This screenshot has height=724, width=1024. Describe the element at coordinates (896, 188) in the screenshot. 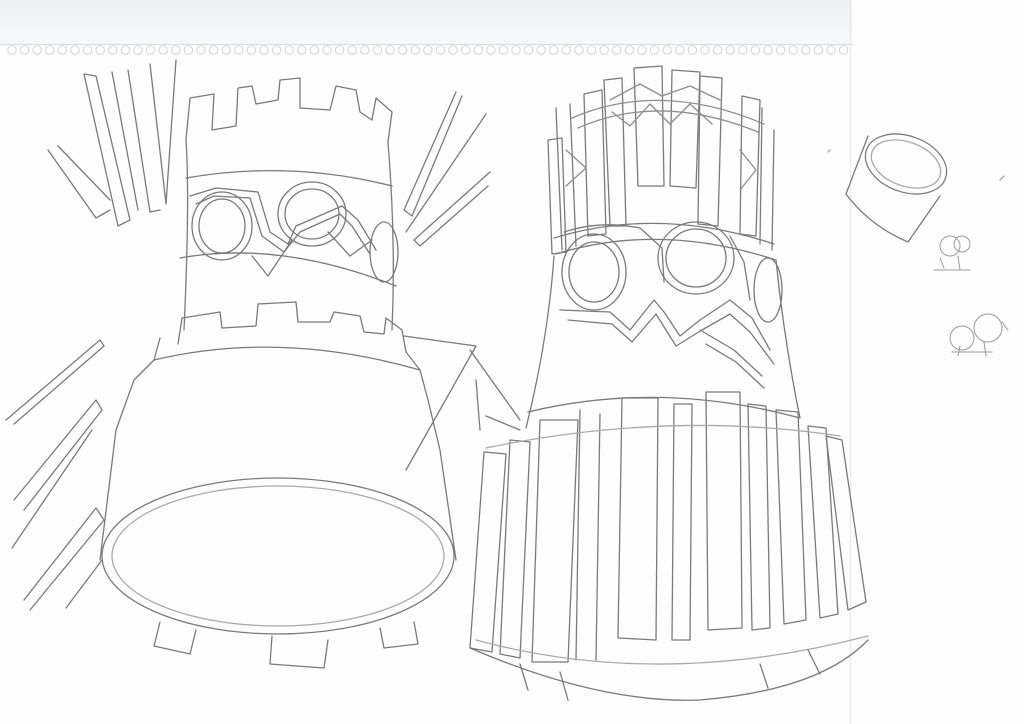

I see `small-cup-sketch` at that location.